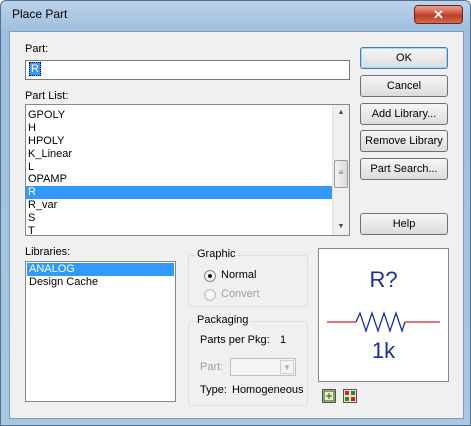 The width and height of the screenshot is (471, 426). Describe the element at coordinates (179, 128) in the screenshot. I see `list-item: H` at that location.